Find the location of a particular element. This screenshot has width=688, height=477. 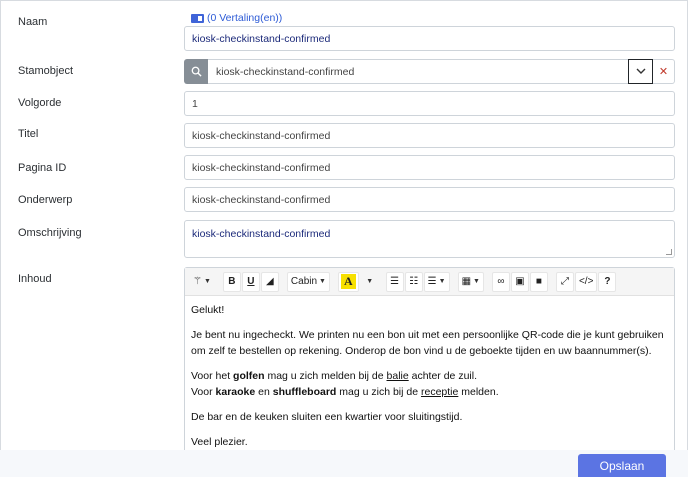

language-flag-icon is located at coordinates (197, 18).